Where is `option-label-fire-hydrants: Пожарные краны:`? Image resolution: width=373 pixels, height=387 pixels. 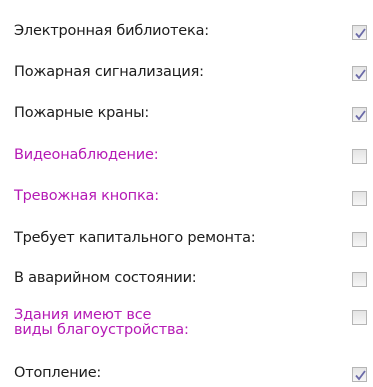
option-label-fire-hydrants: Пожарные краны: is located at coordinates (82, 113).